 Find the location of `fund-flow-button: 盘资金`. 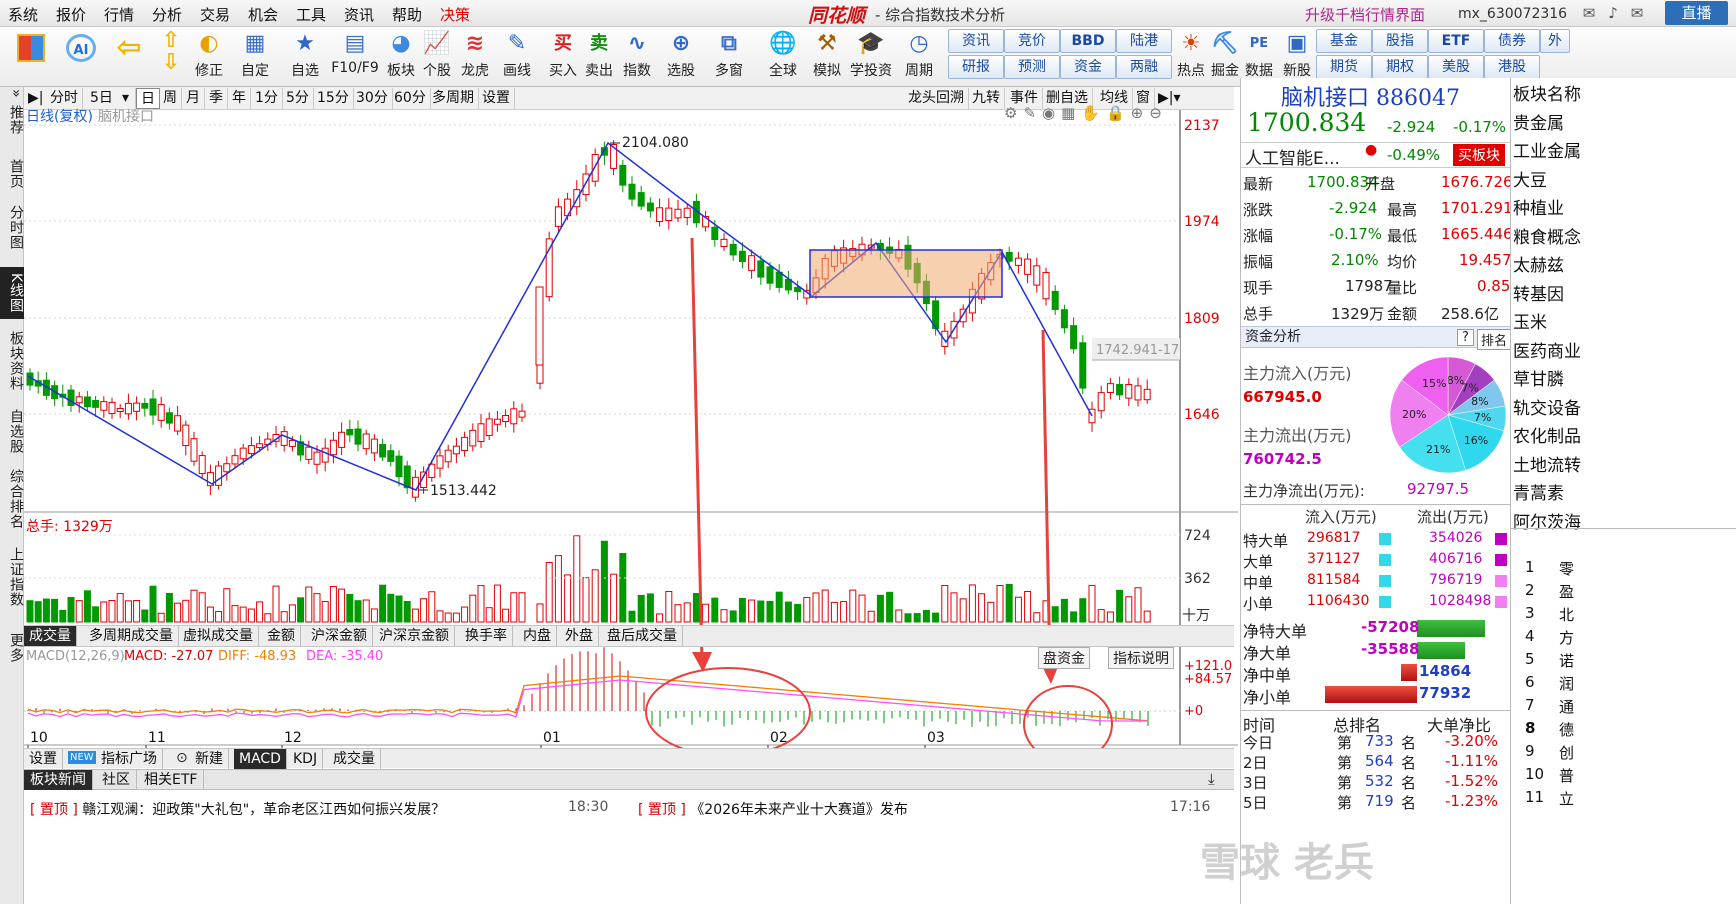

fund-flow-button: 盘资金 is located at coordinates (1064, 658).